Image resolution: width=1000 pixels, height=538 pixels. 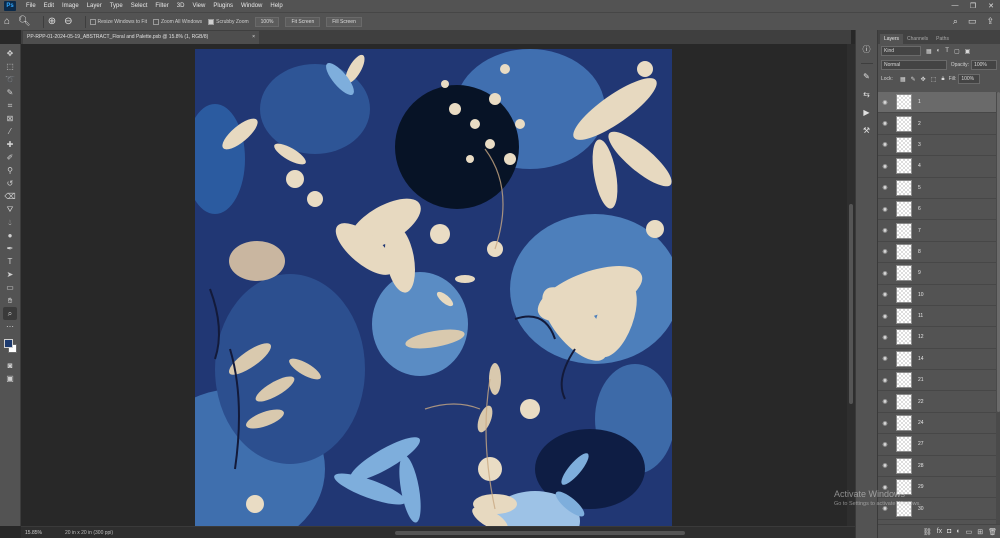 I want to click on fit-screen-button: Fit Screen, so click(x=303, y=21).